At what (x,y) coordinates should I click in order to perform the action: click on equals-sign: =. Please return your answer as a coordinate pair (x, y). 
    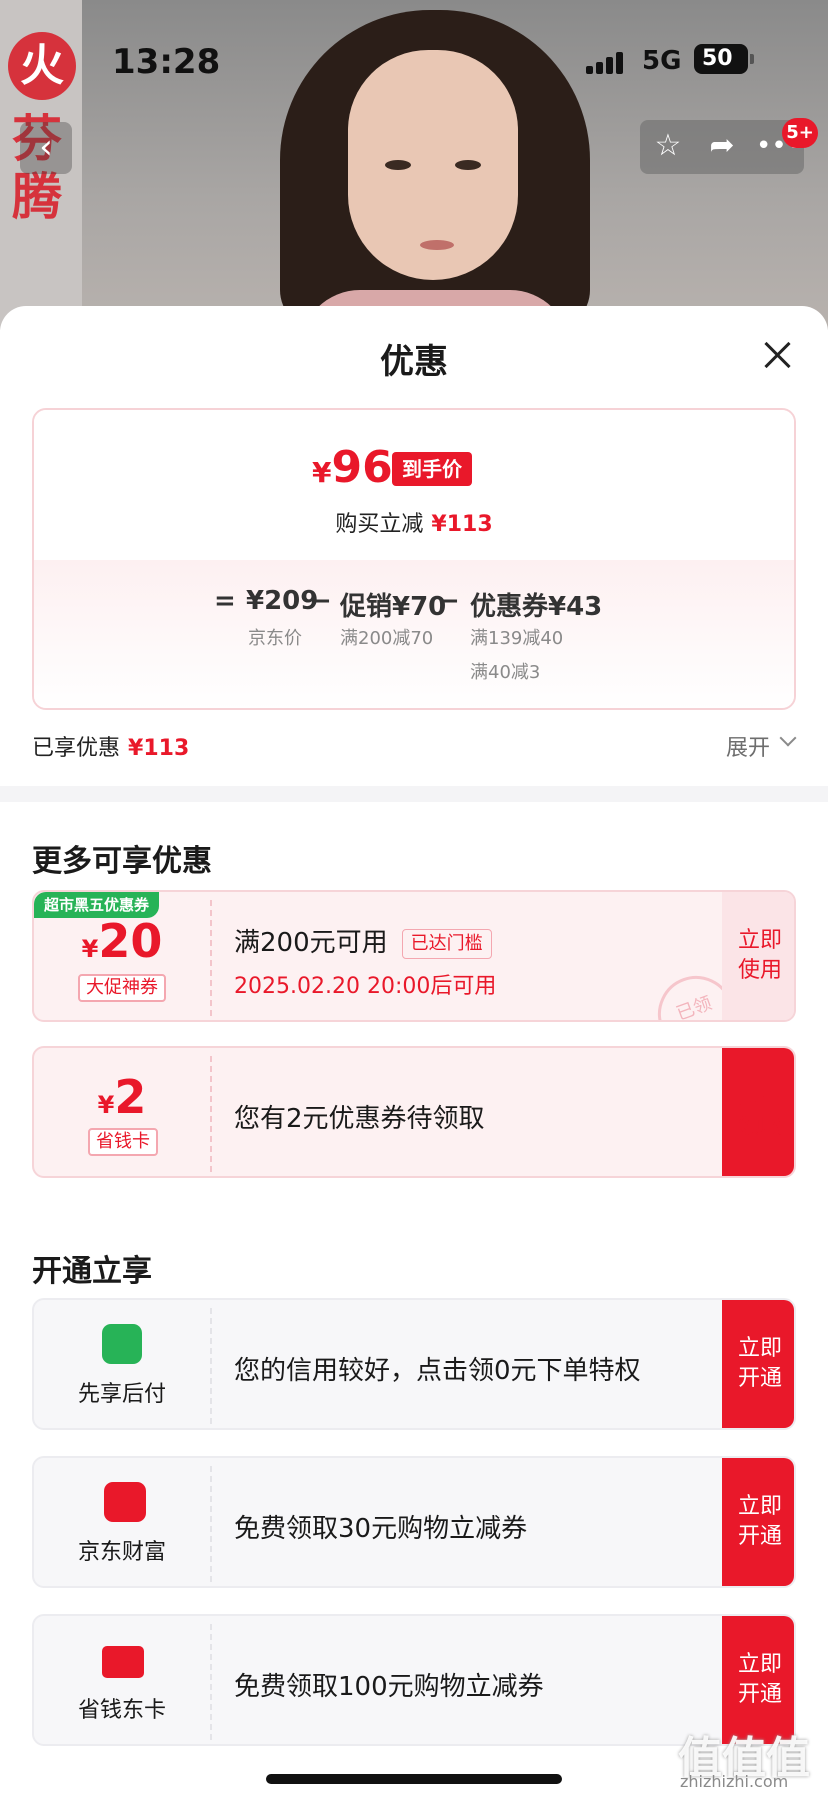
    Looking at the image, I should click on (225, 601).